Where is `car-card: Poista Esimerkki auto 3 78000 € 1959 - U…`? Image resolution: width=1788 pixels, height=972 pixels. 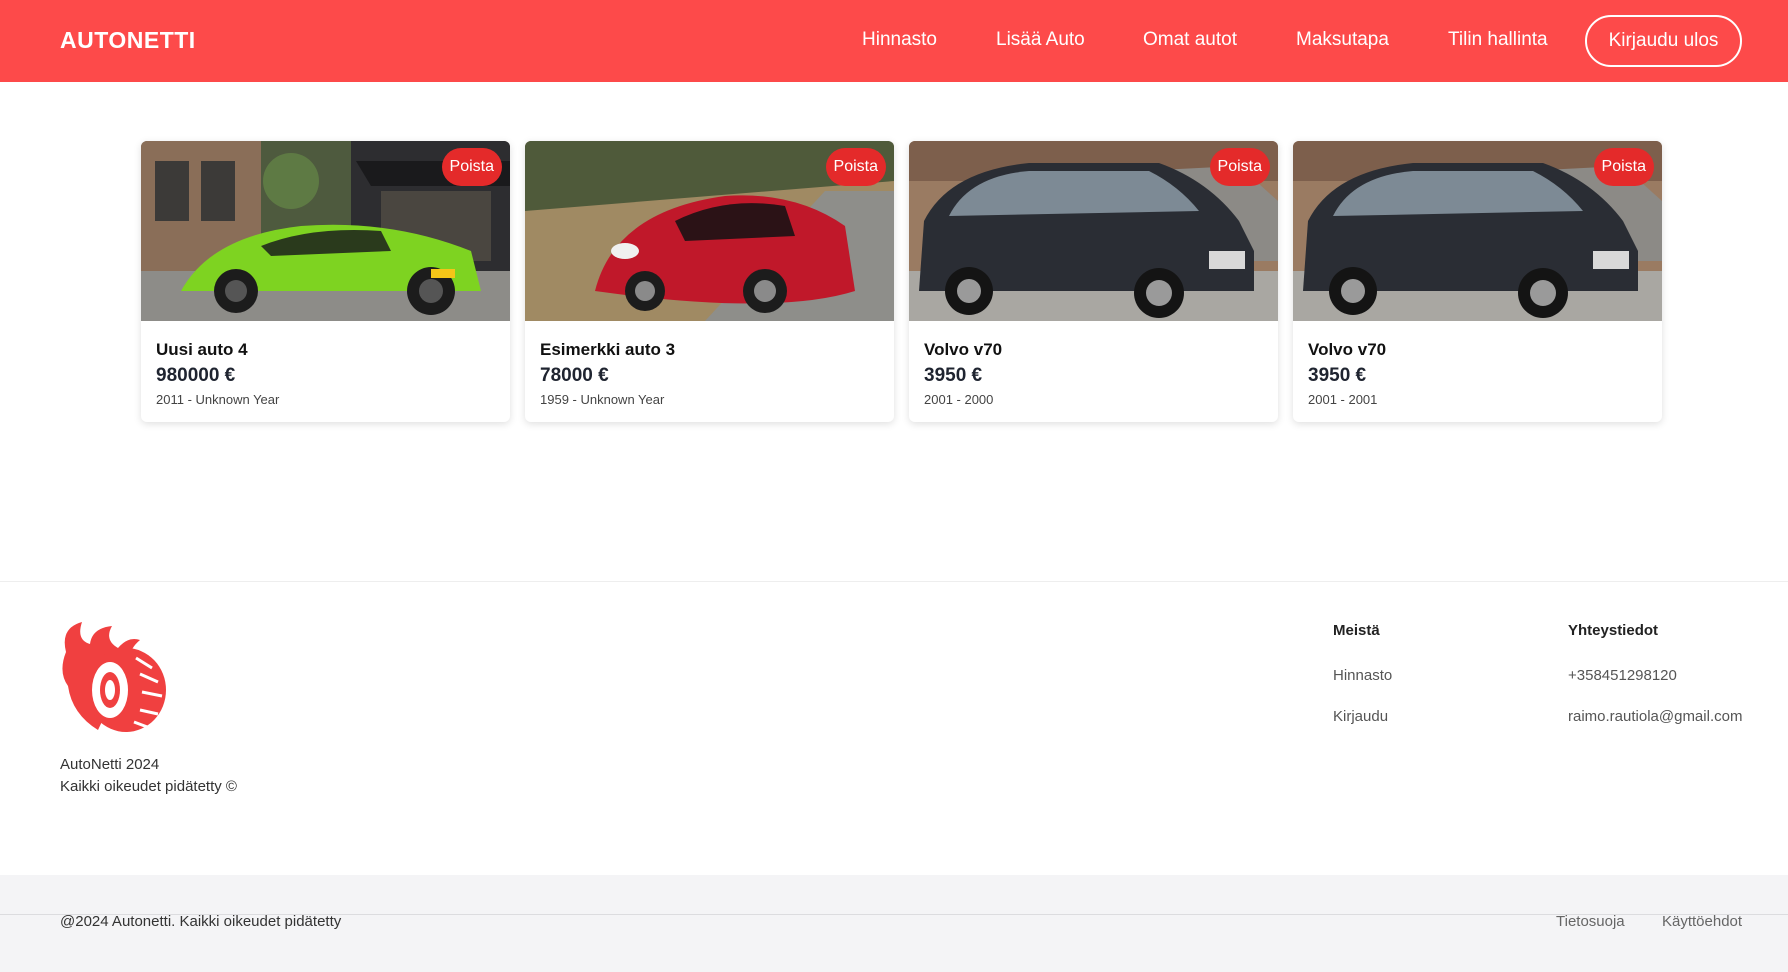
car-card: Poista Esimerkki auto 3 78000 € 1959 - U… is located at coordinates (709, 281).